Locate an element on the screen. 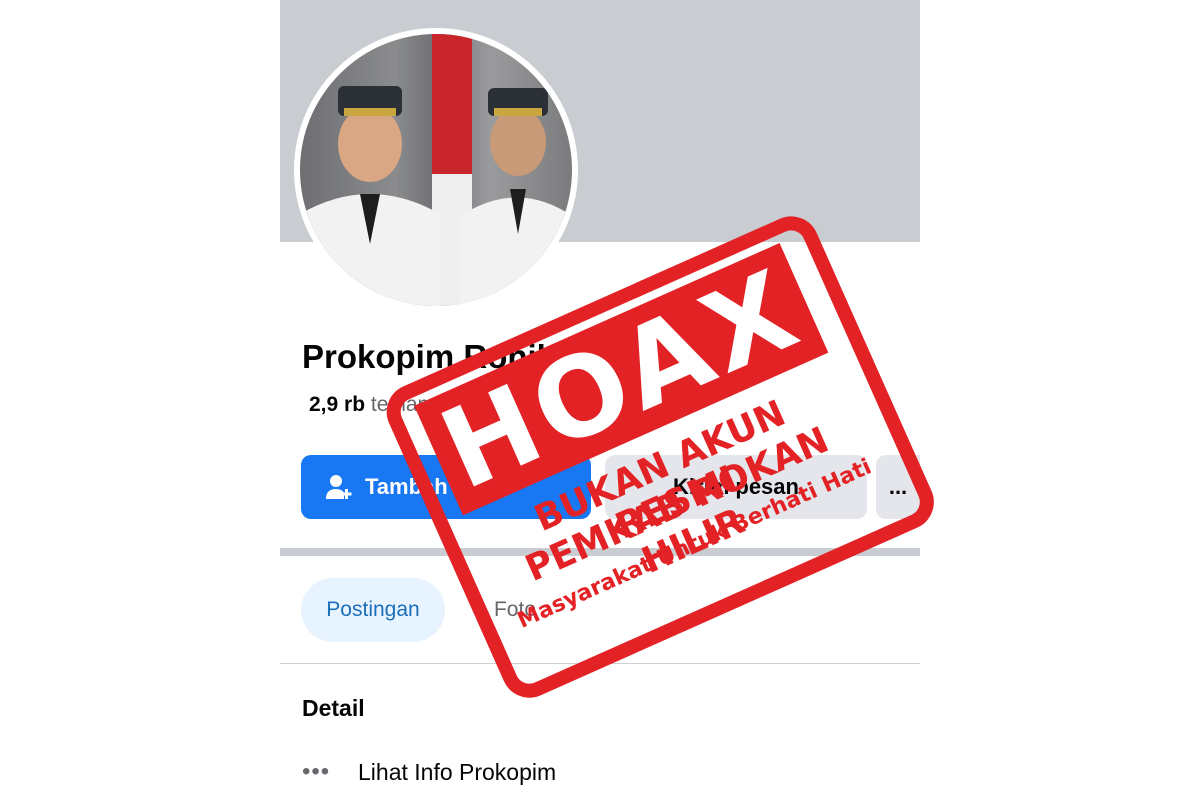 The height and width of the screenshot is (800, 1200). view-info-label: Lihat Info Prokopim is located at coordinates (457, 771).